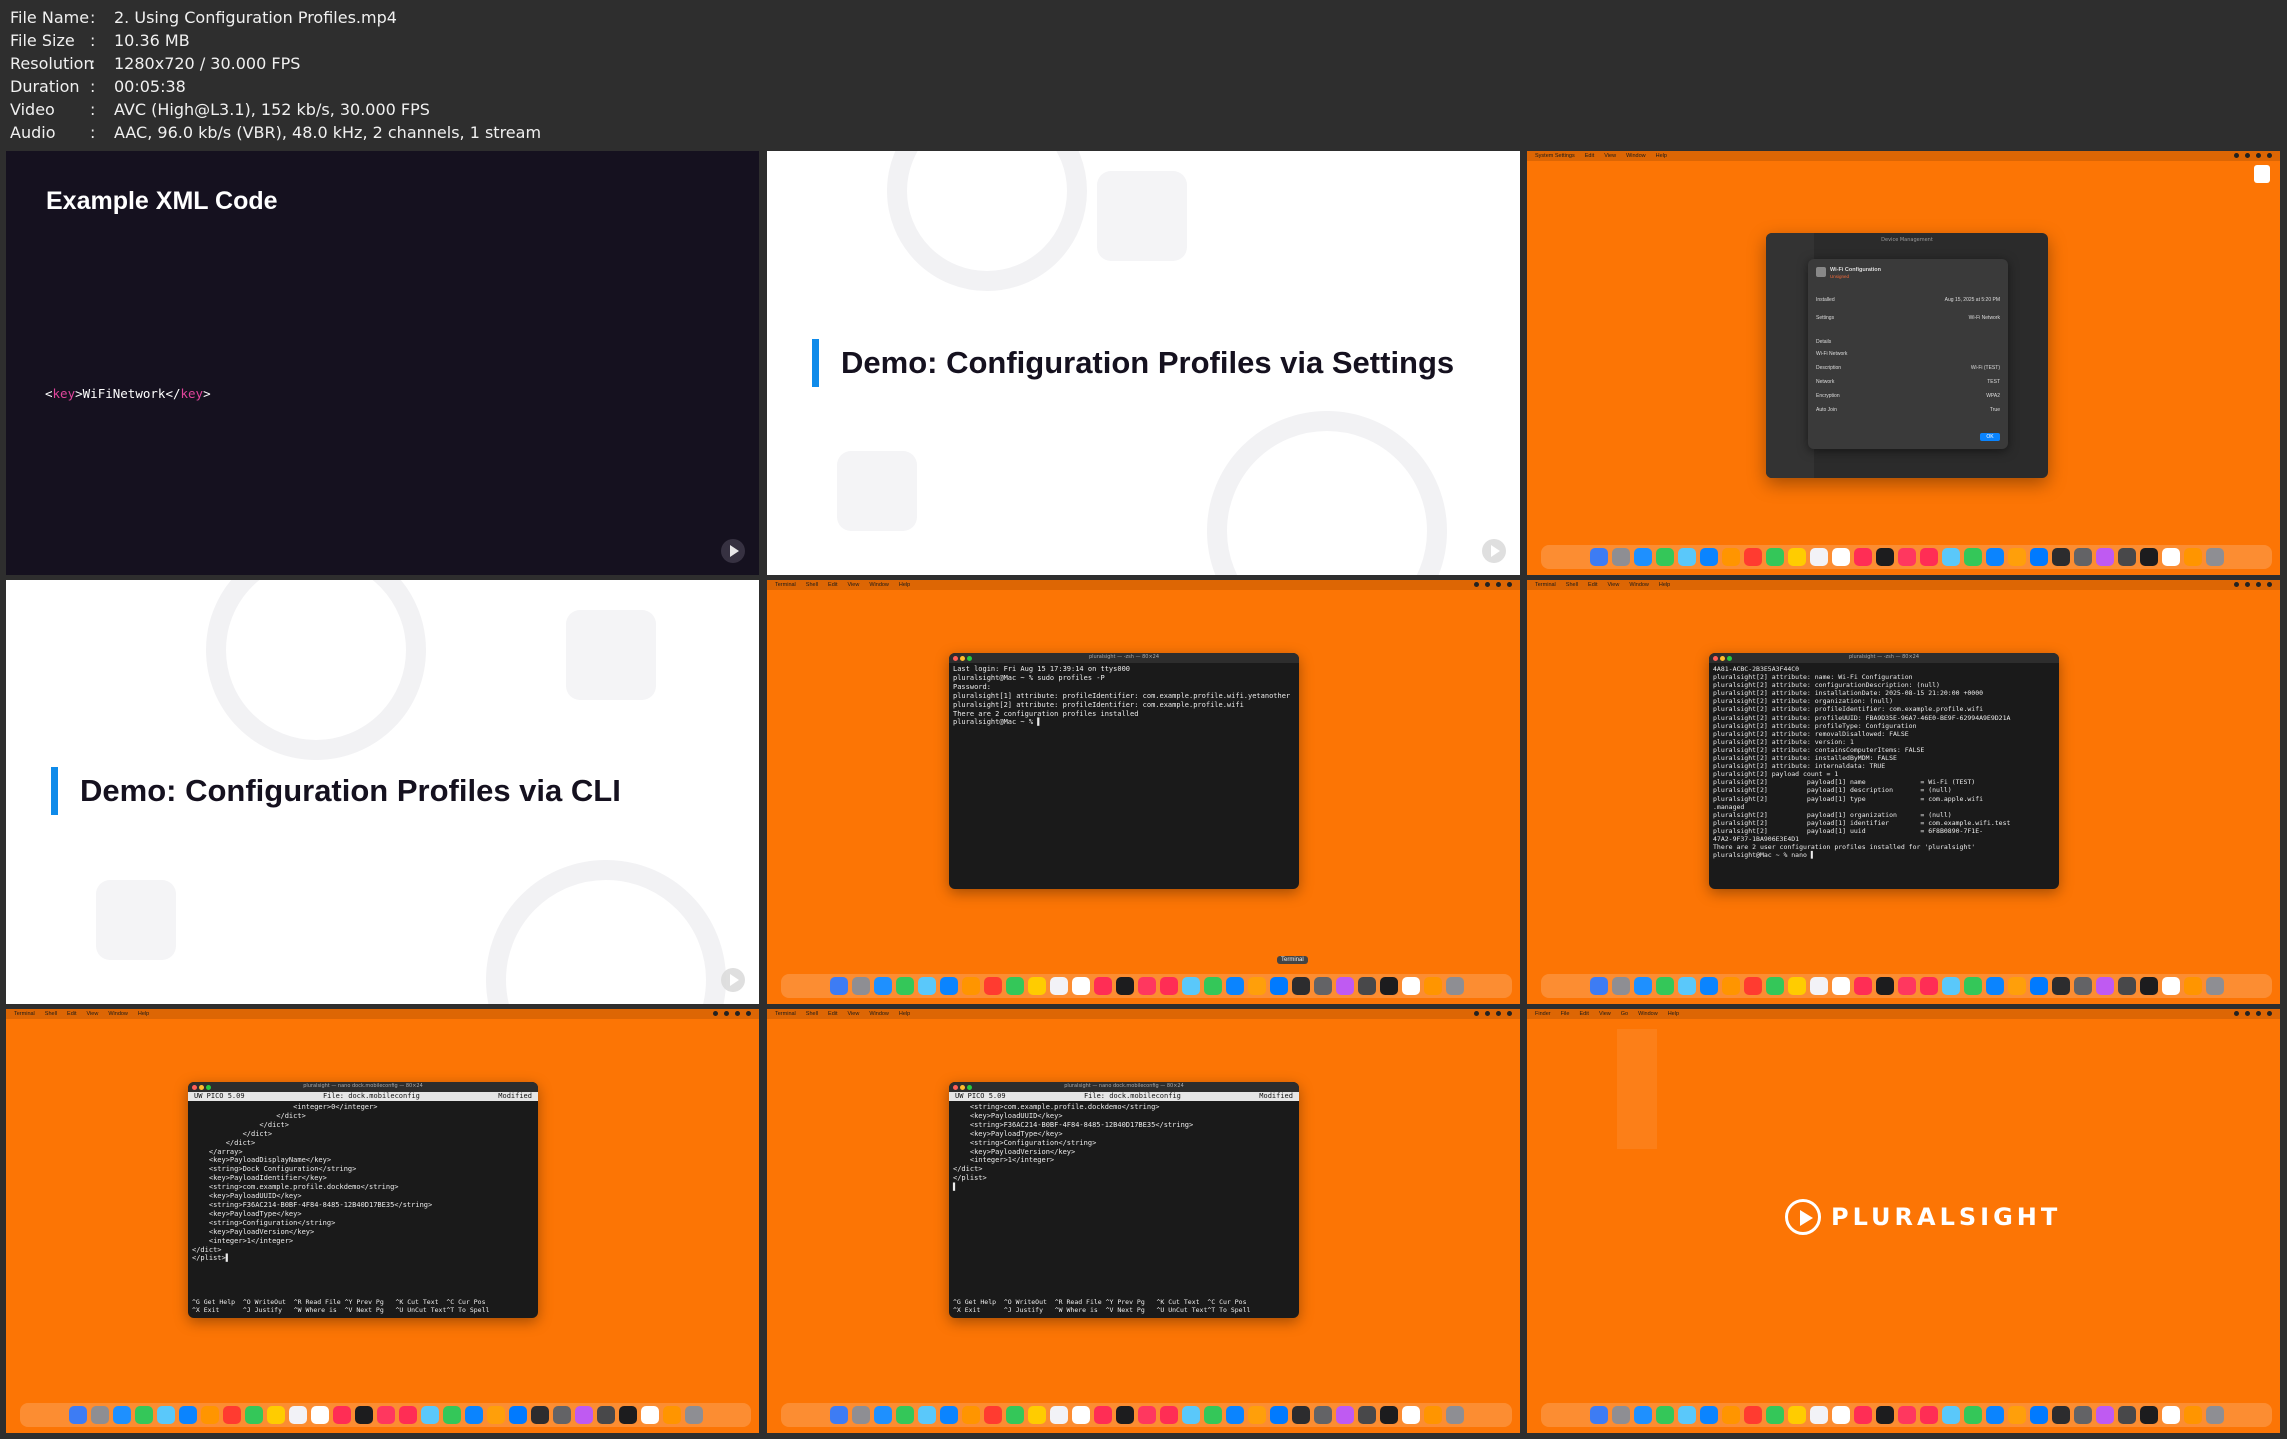  Describe the element at coordinates (1624, 1014) in the screenshot. I see `menu-item-go: Go` at that location.